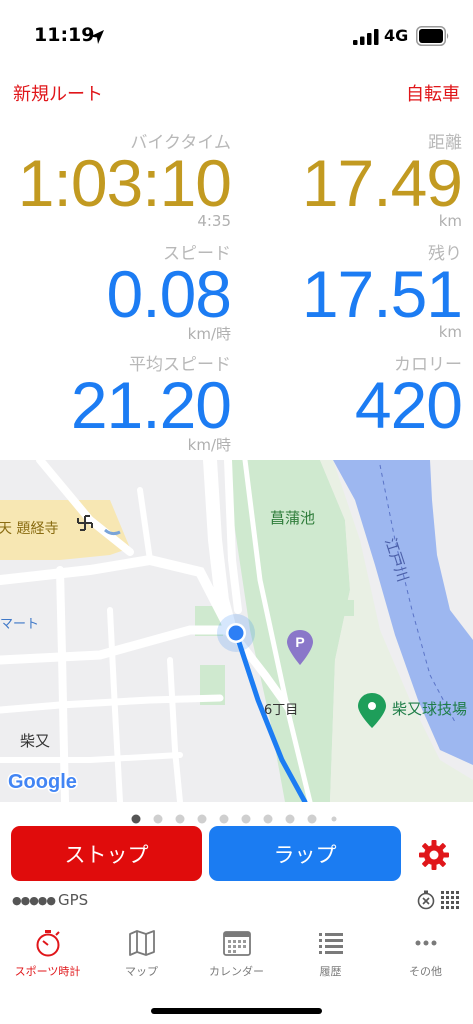  Describe the element at coordinates (141, 943) in the screenshot. I see `map-icon` at that location.